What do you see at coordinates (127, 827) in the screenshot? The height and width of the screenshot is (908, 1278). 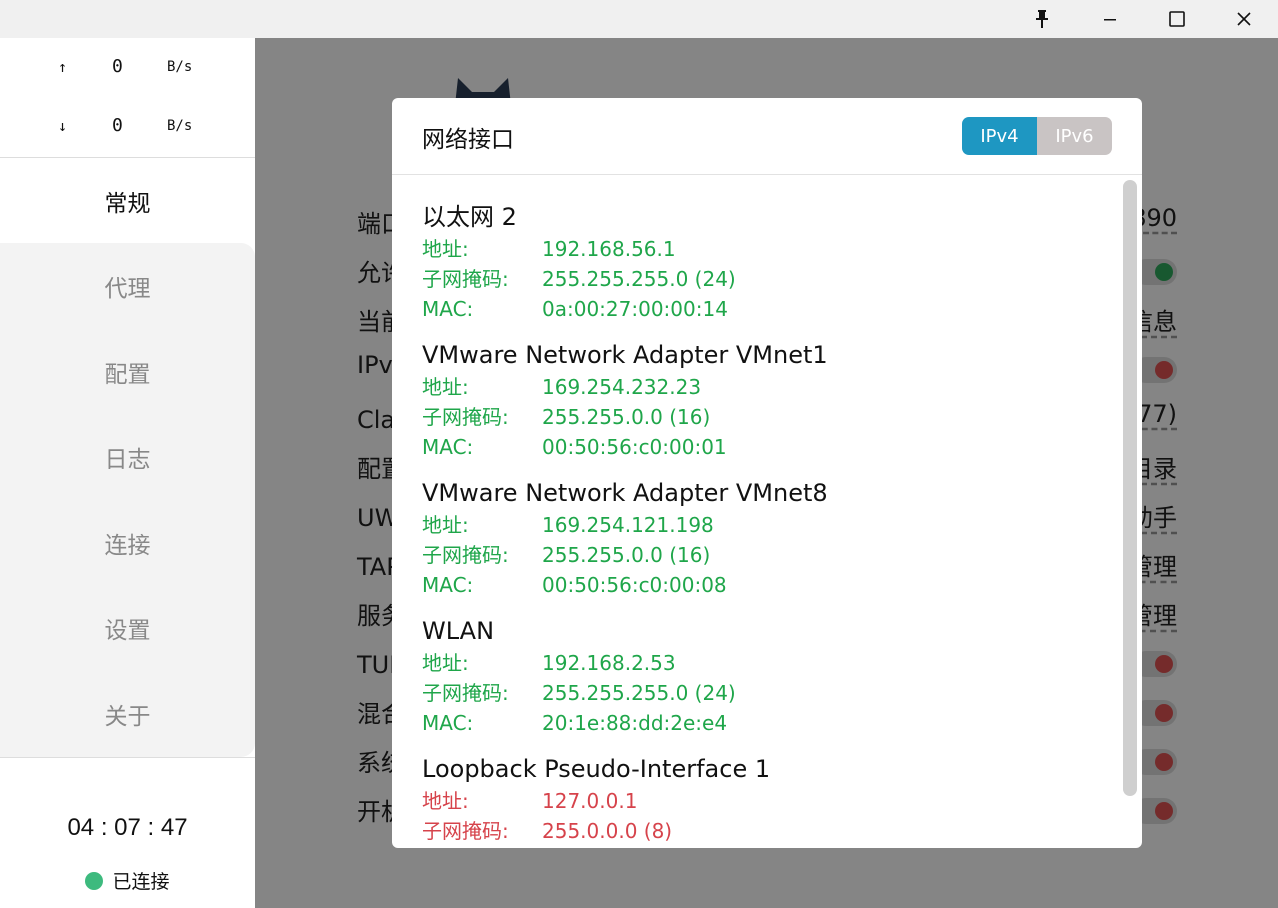 I see `uptime-clock: 04 : 07 : 47` at bounding box center [127, 827].